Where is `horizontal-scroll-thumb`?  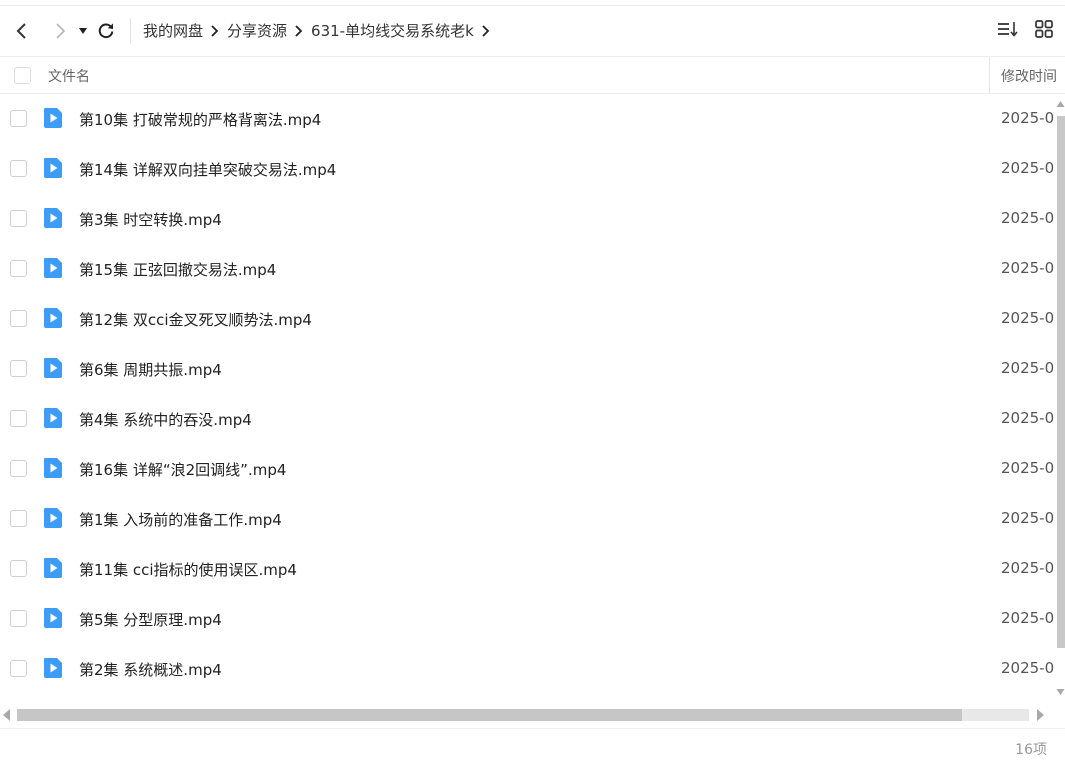
horizontal-scroll-thumb is located at coordinates (489, 715).